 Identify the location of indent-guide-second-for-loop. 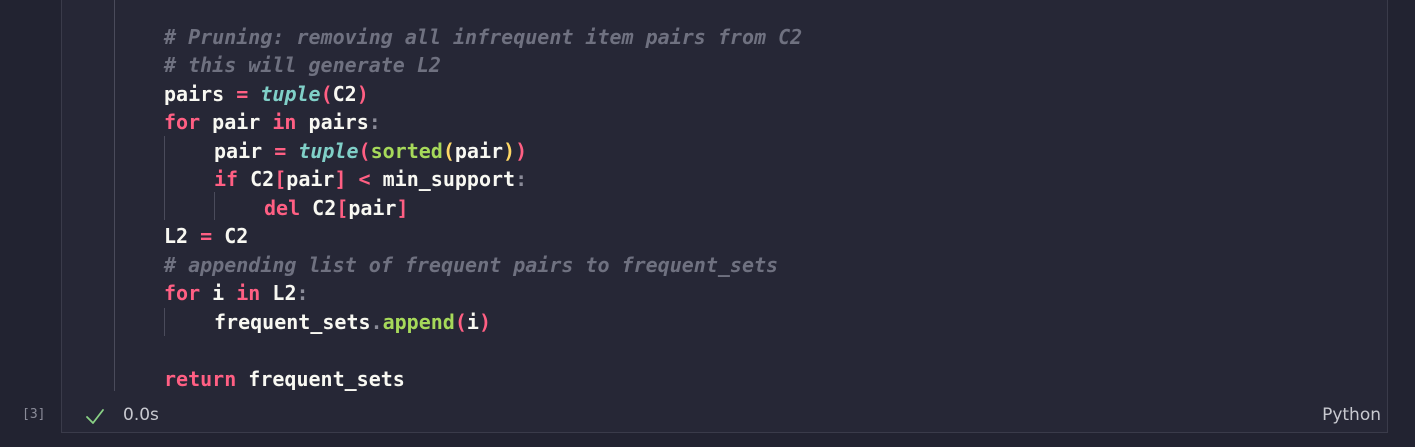
(164, 322).